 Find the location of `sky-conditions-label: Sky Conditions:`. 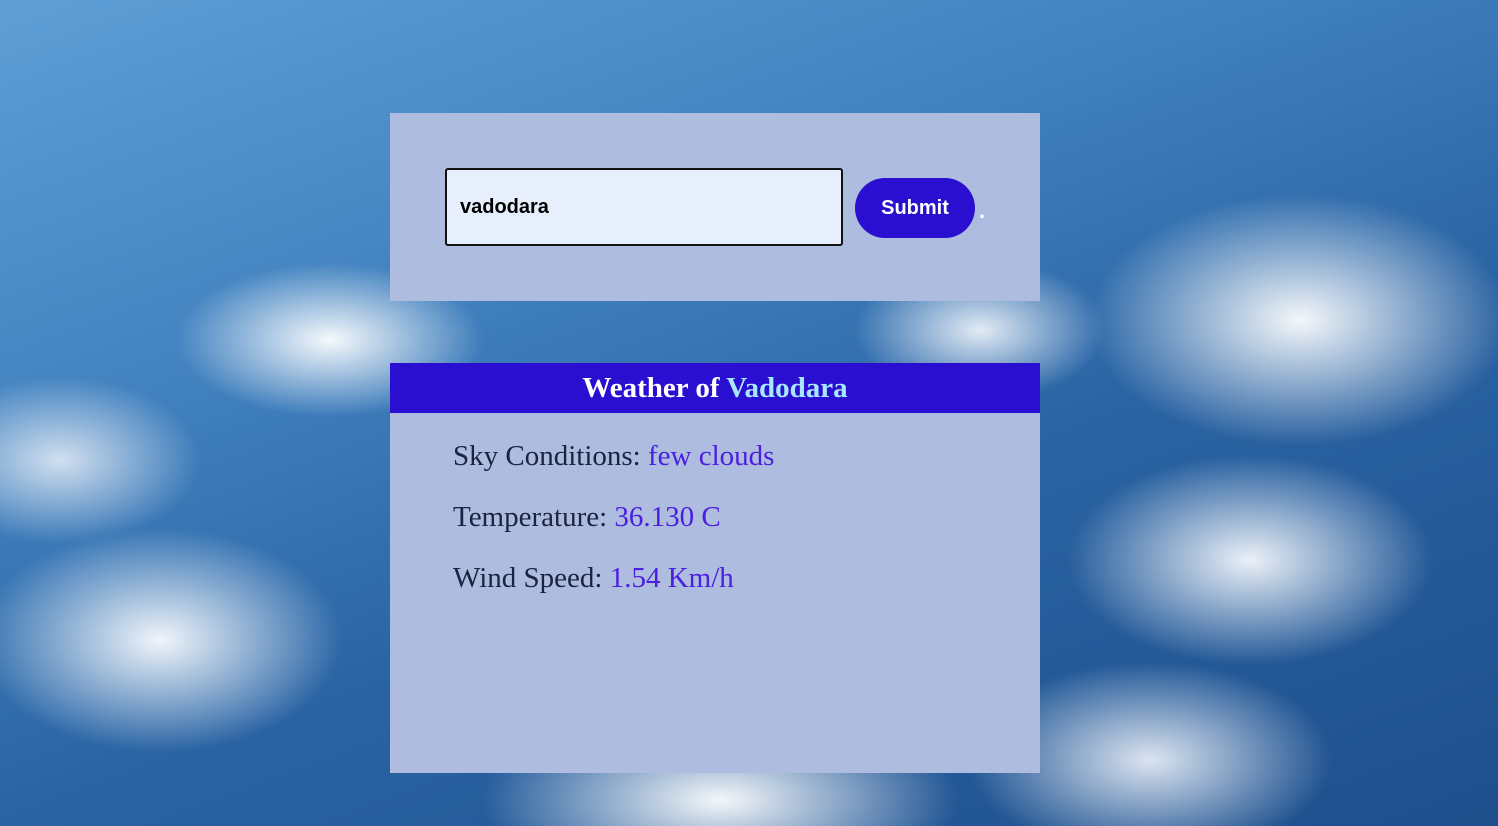

sky-conditions-label: Sky Conditions: is located at coordinates (547, 456).